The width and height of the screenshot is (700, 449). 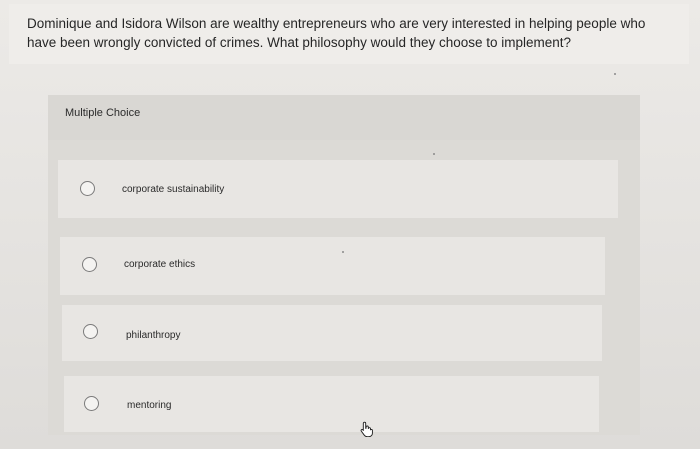 I want to click on option-label: mentoring, so click(x=149, y=405).